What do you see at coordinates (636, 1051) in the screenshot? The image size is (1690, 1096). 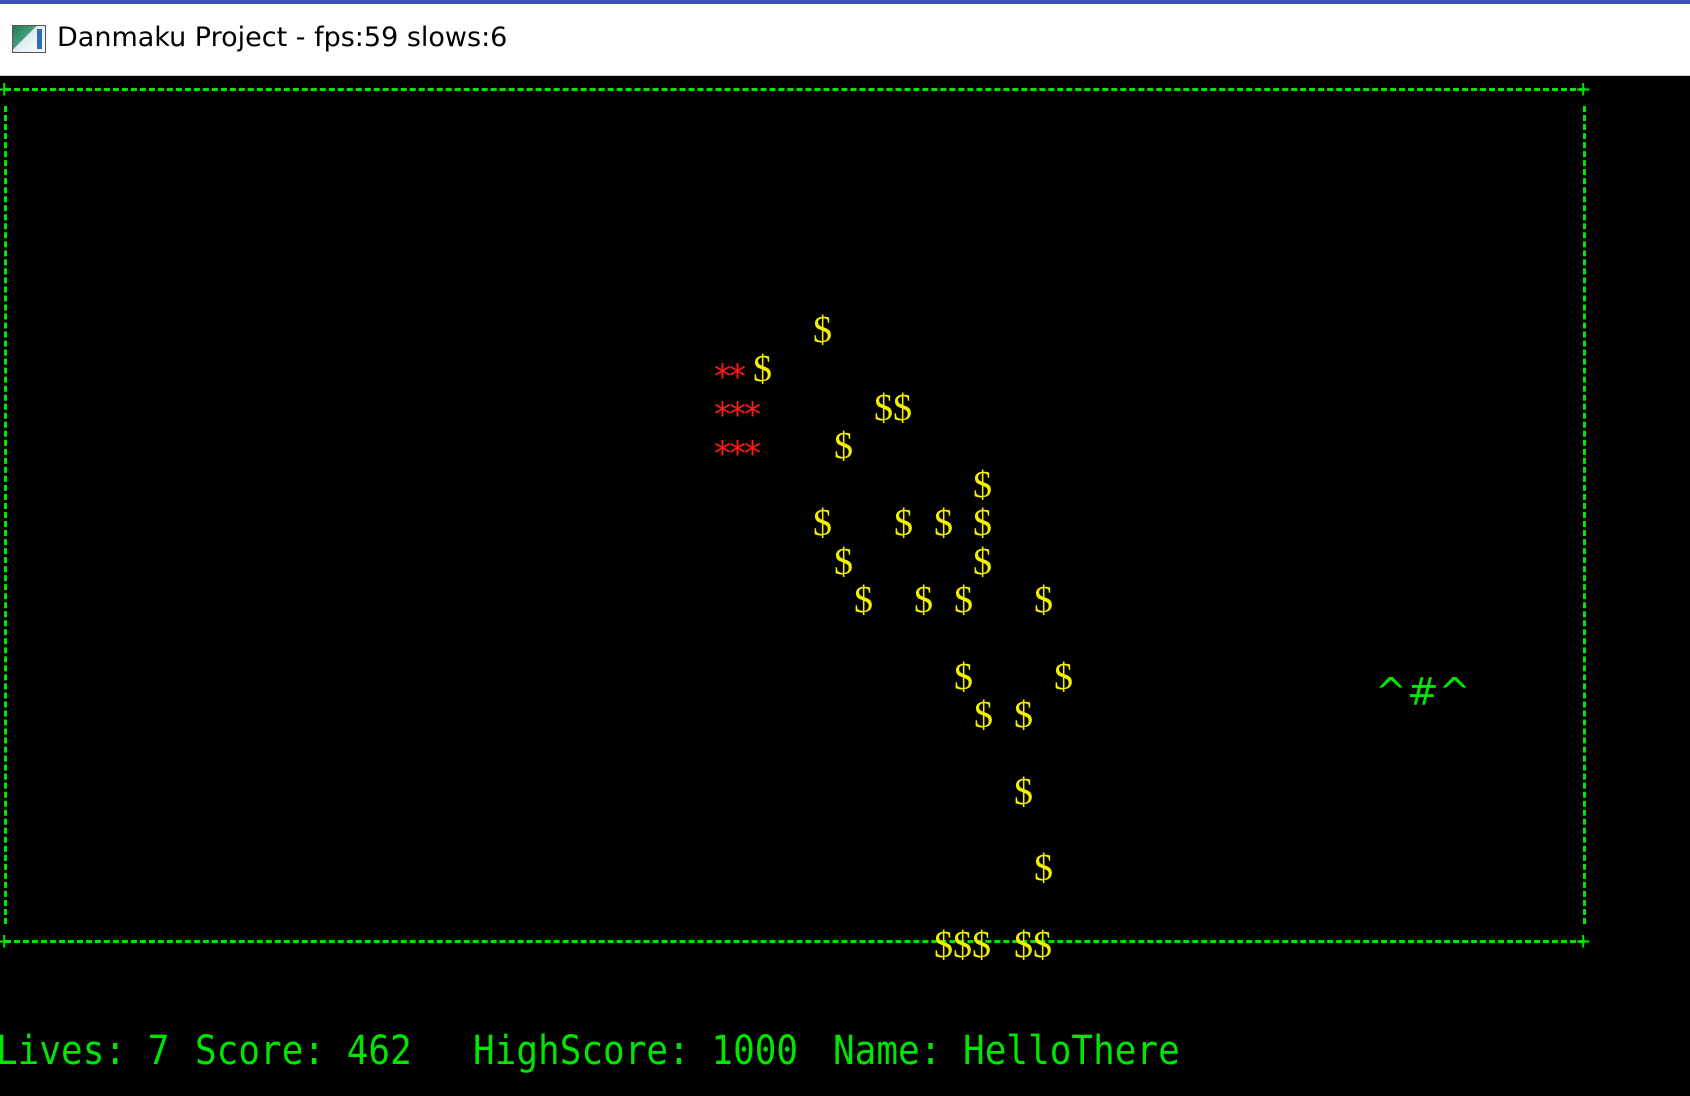 I see `hud-highscore: HighScore: 1000` at bounding box center [636, 1051].